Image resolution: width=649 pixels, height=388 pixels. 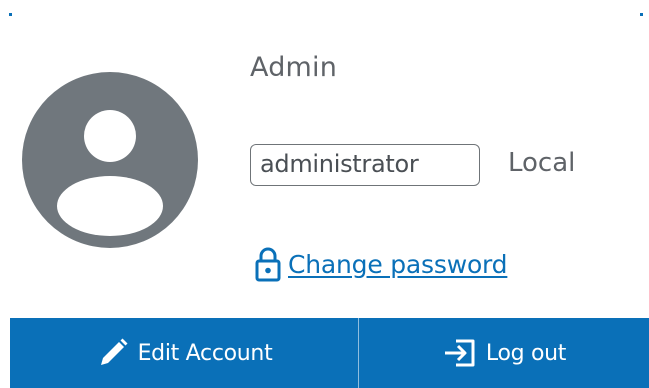 I want to click on change-password-label: Change password, so click(x=398, y=264).